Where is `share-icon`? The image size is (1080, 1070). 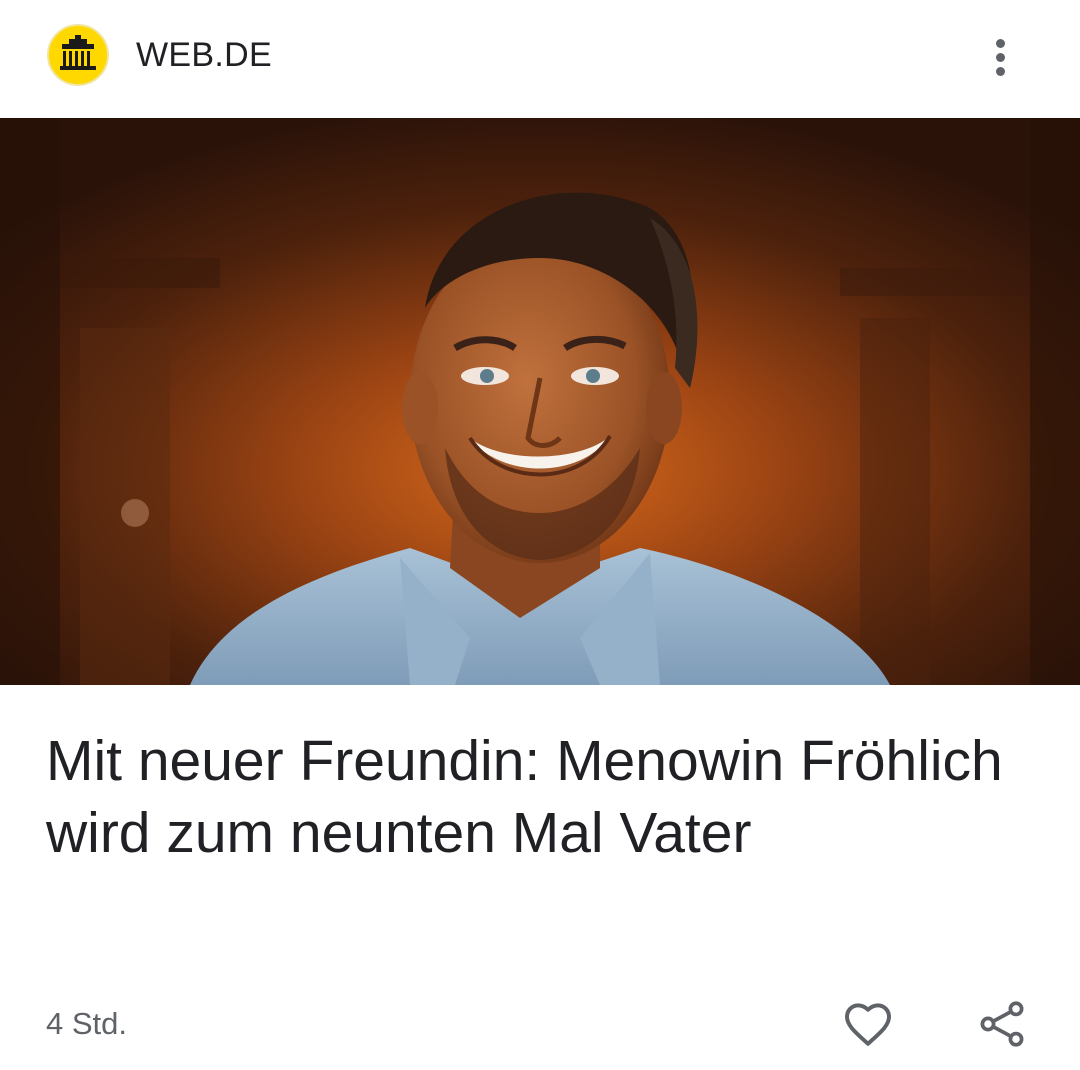 share-icon is located at coordinates (1002, 1024).